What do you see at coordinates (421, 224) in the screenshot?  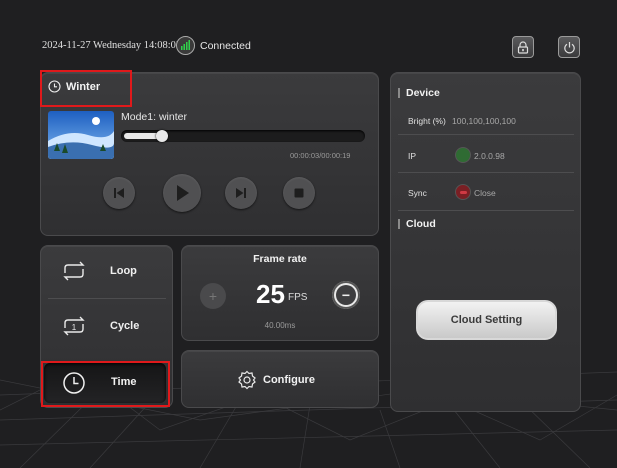 I see `cloud-title: Cloud` at bounding box center [421, 224].